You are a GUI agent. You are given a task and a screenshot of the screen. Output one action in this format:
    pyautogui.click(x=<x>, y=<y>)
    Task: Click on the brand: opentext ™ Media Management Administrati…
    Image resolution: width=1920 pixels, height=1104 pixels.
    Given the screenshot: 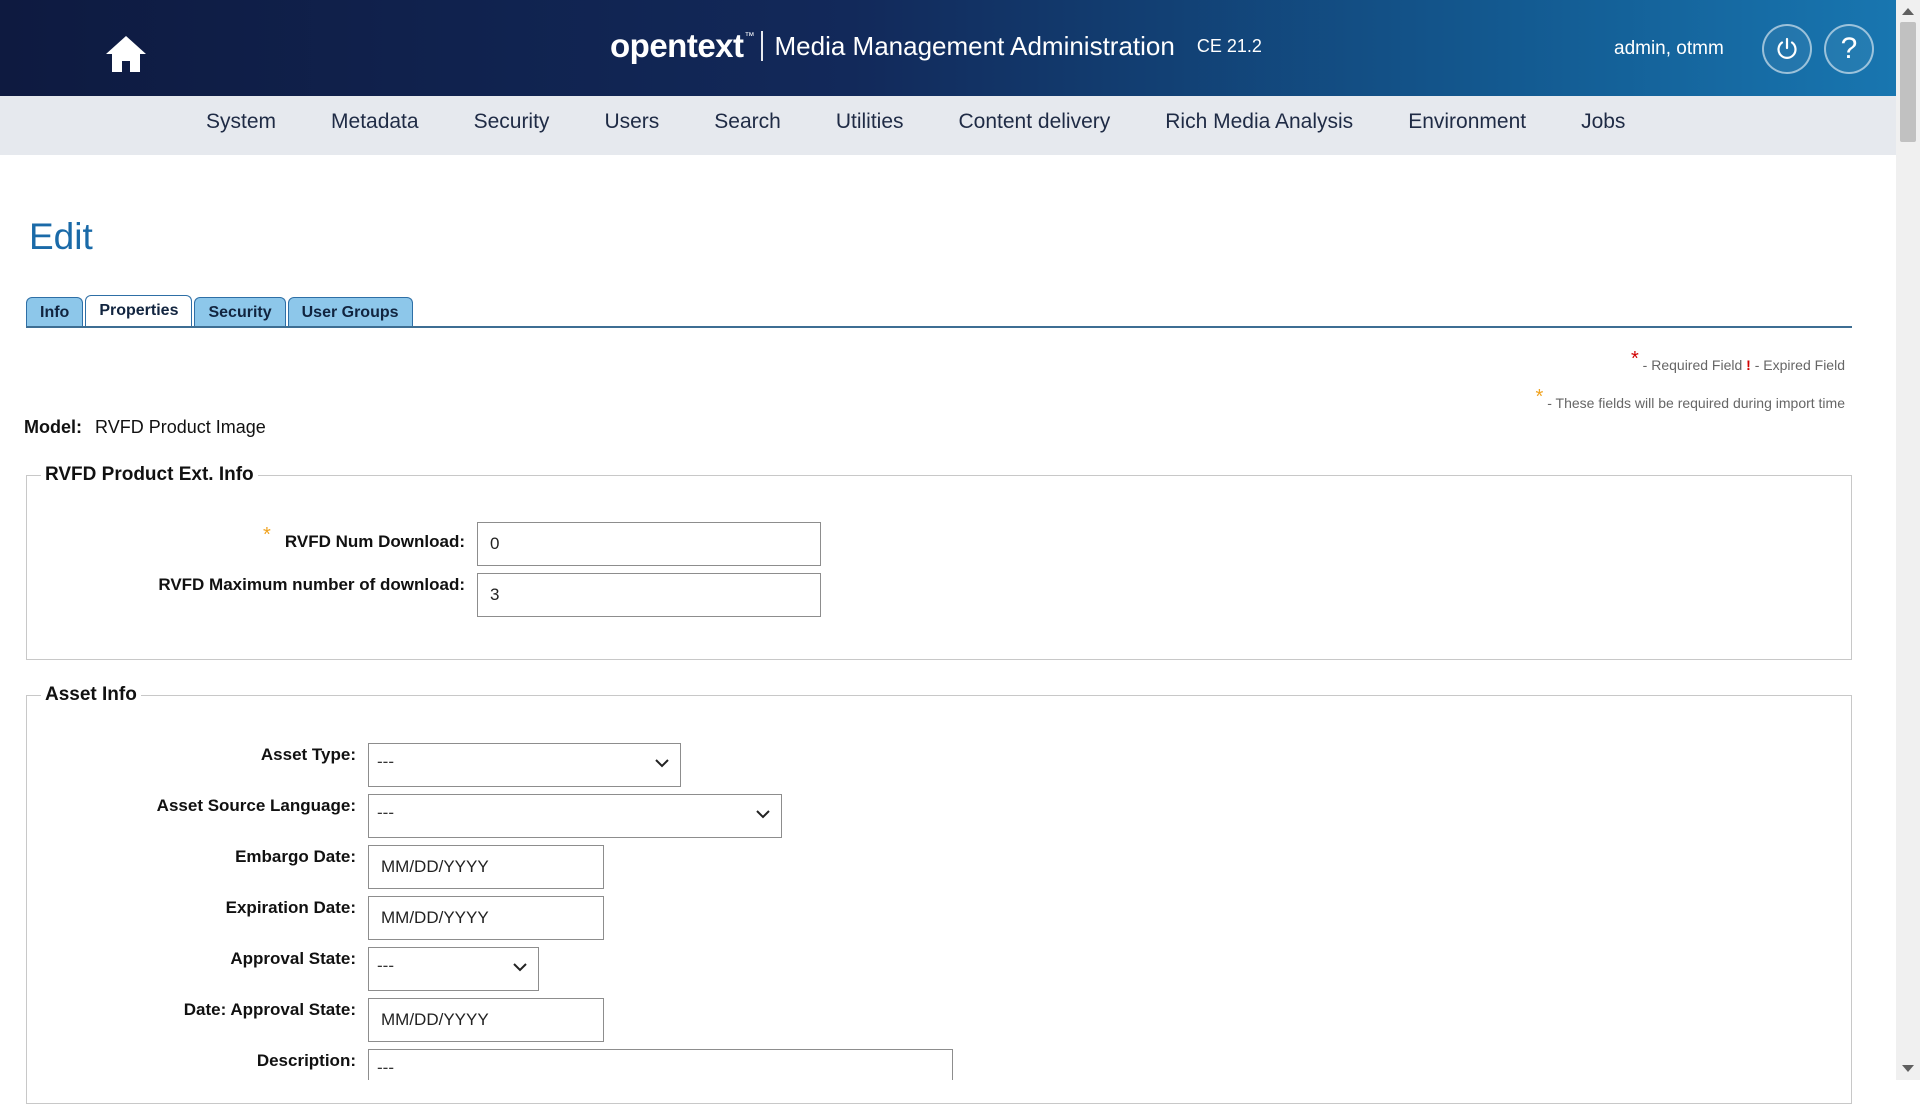 What is the action you would take?
    pyautogui.click(x=936, y=46)
    